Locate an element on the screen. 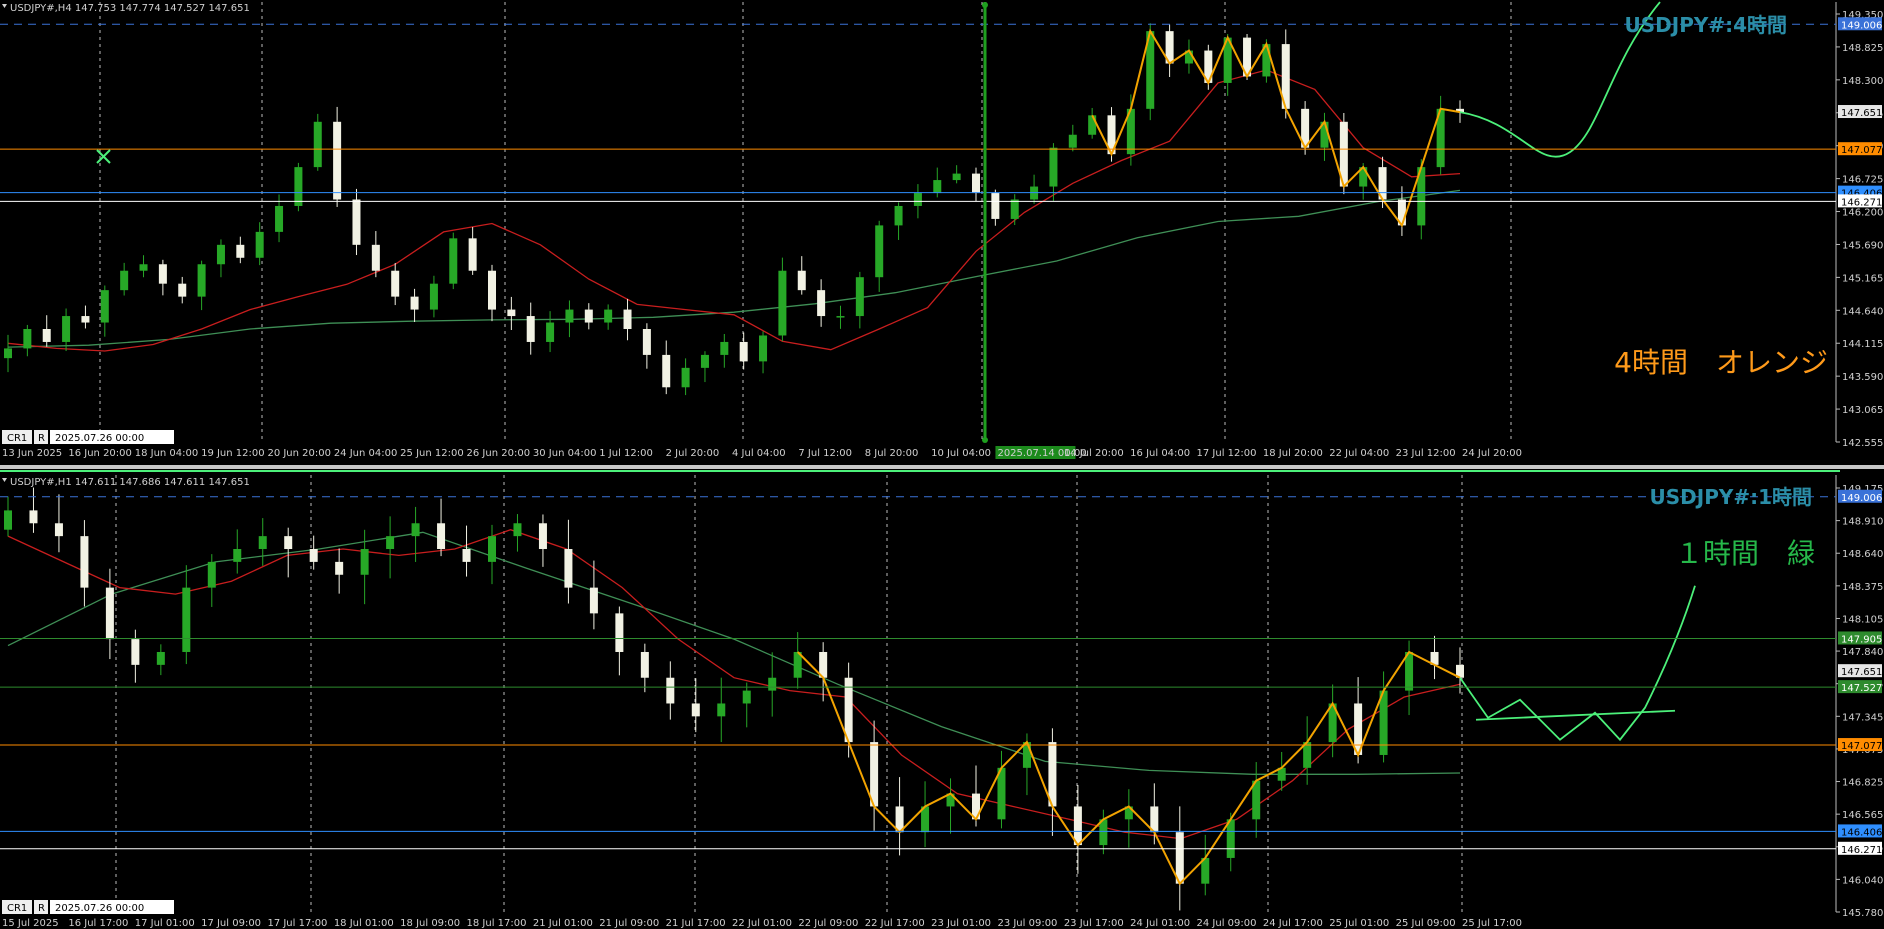 This screenshot has width=1884, height=929. marker-handle-bottom is located at coordinates (985, 440).